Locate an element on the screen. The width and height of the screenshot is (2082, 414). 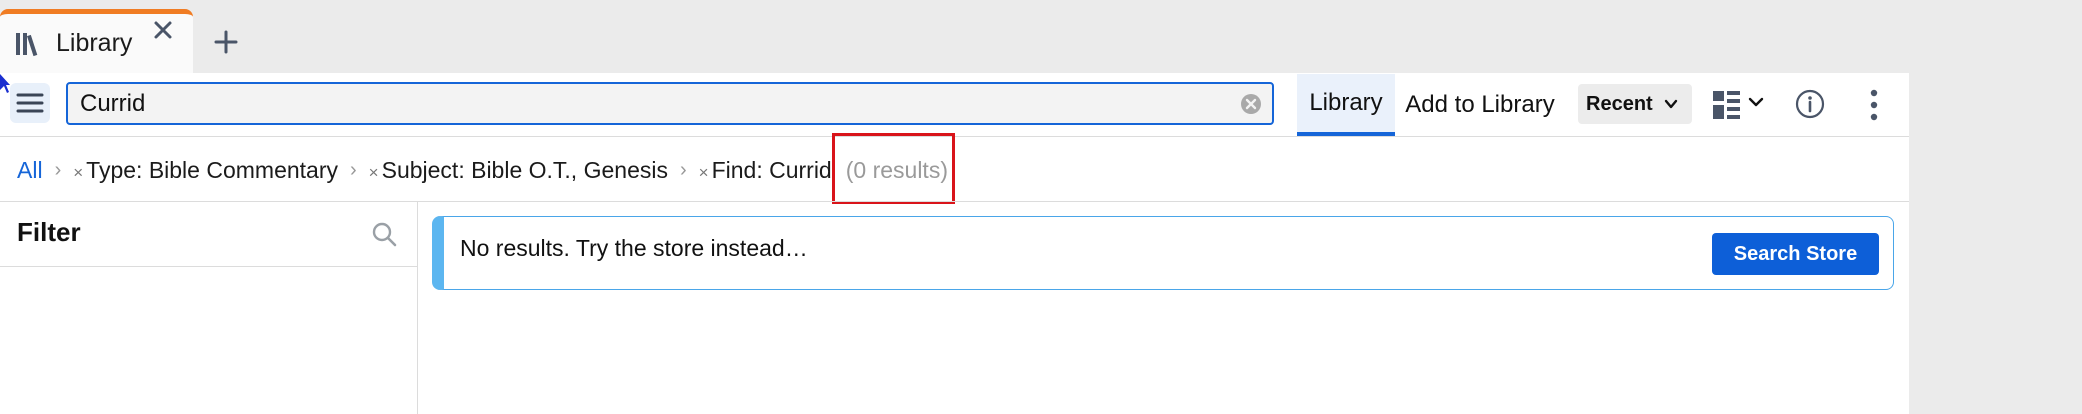
mouse-cursor-icon is located at coordinates (5, 83).